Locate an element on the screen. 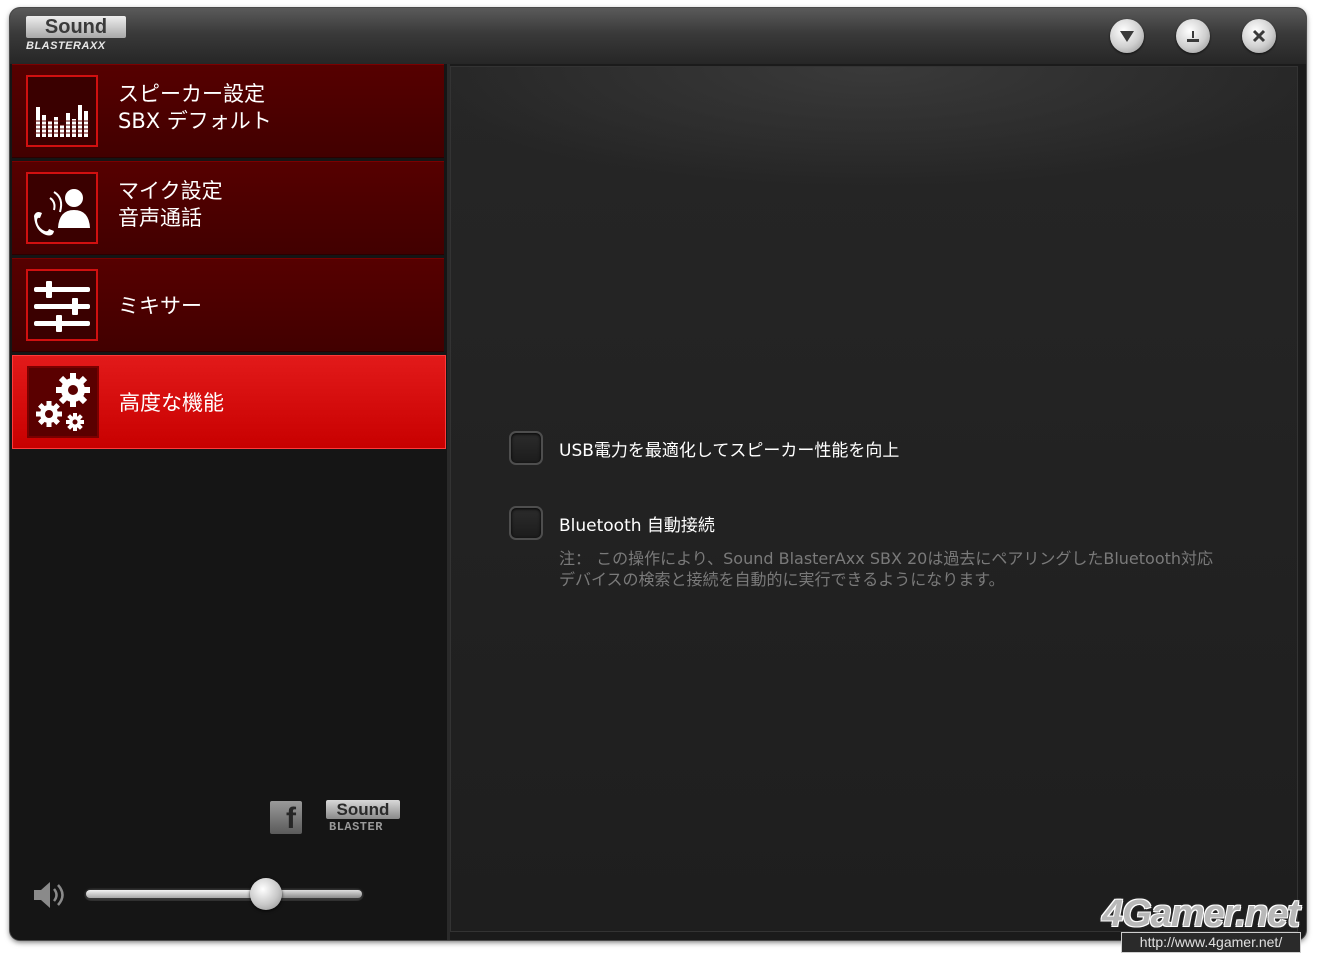 The width and height of the screenshot is (1323, 956). volume-slider-thumb is located at coordinates (266, 894).